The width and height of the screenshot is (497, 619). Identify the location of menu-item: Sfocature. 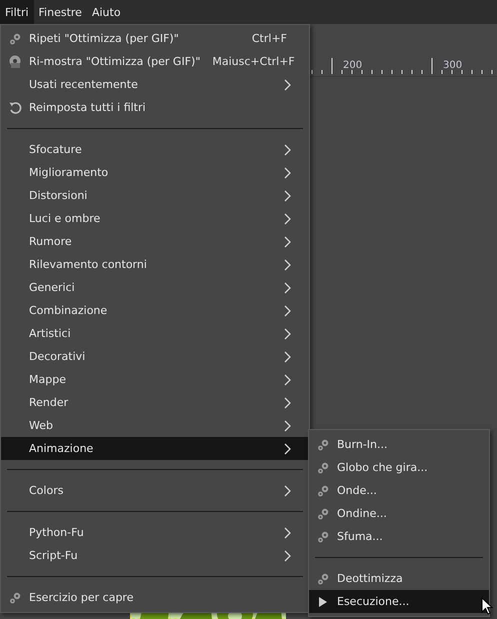
(155, 149).